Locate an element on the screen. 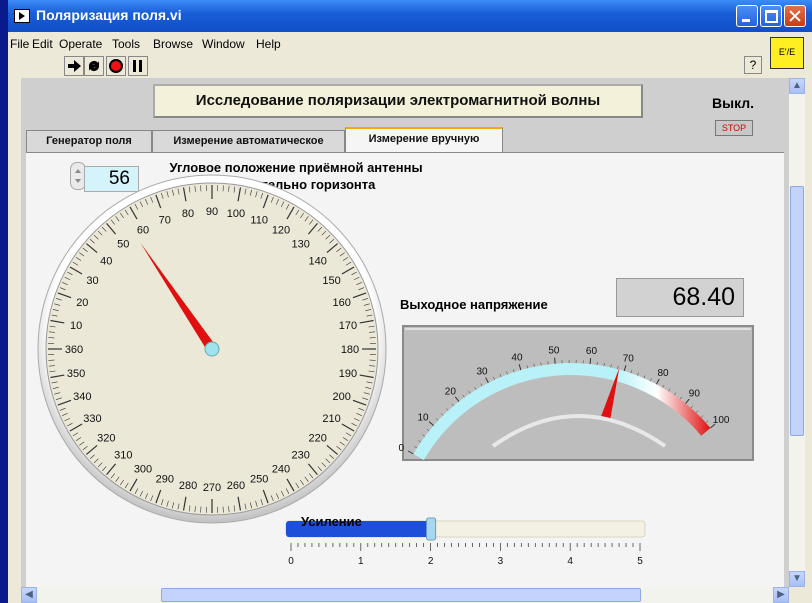 The width and height of the screenshot is (812, 603). menu-window: Window is located at coordinates (223, 44).